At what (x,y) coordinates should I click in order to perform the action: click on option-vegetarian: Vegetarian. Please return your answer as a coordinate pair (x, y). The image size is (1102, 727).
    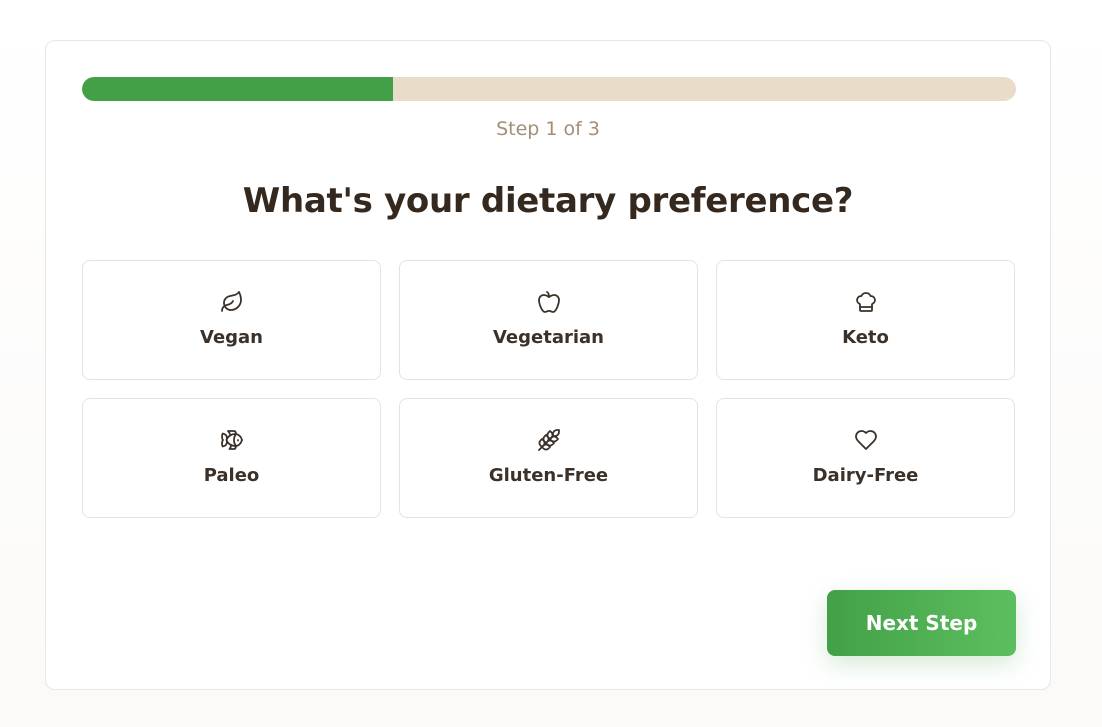
    Looking at the image, I should click on (548, 320).